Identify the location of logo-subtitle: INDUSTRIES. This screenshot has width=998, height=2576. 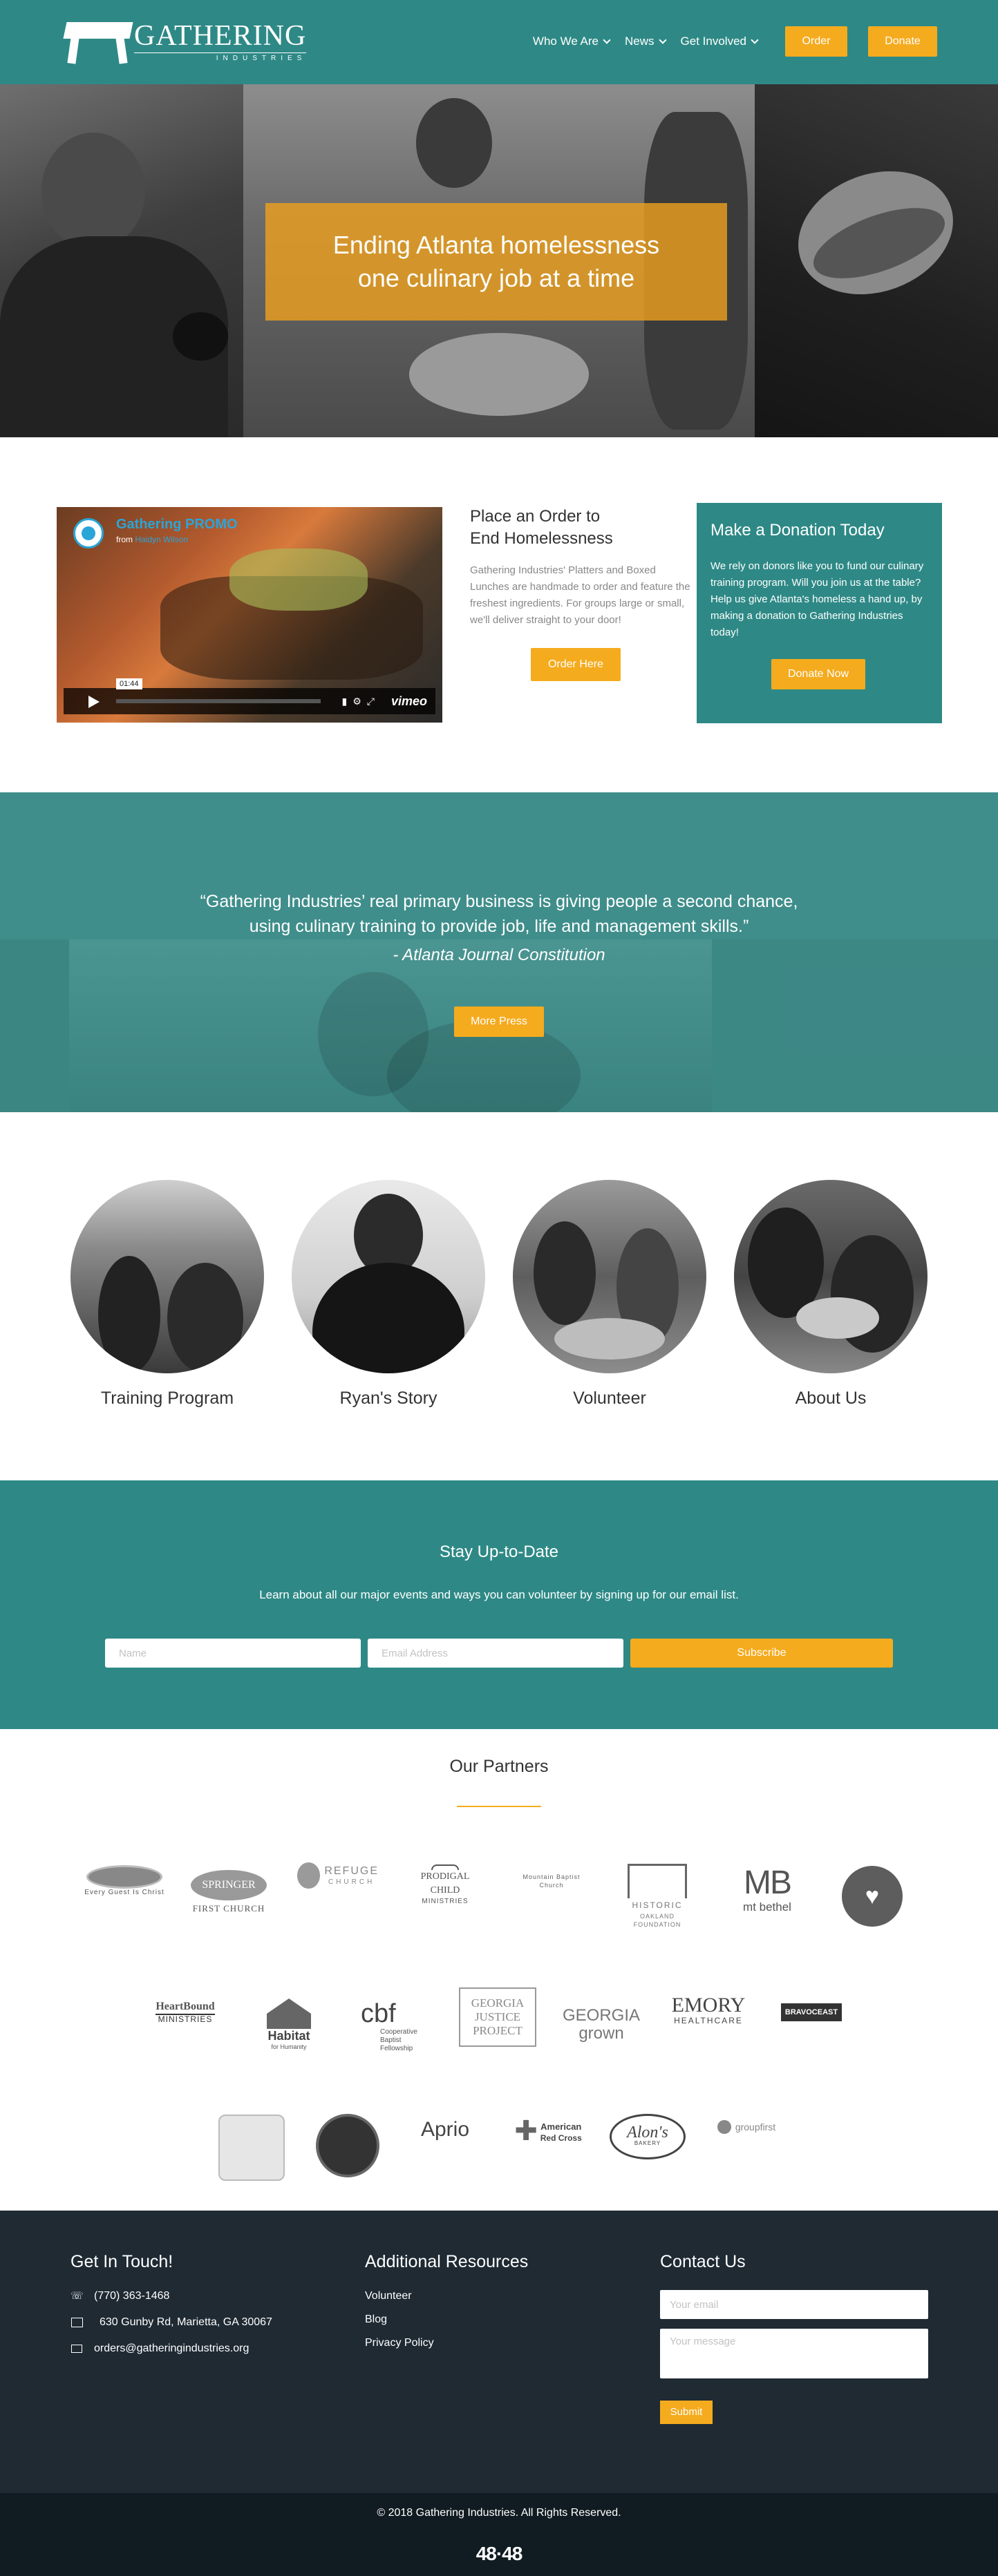
(220, 58).